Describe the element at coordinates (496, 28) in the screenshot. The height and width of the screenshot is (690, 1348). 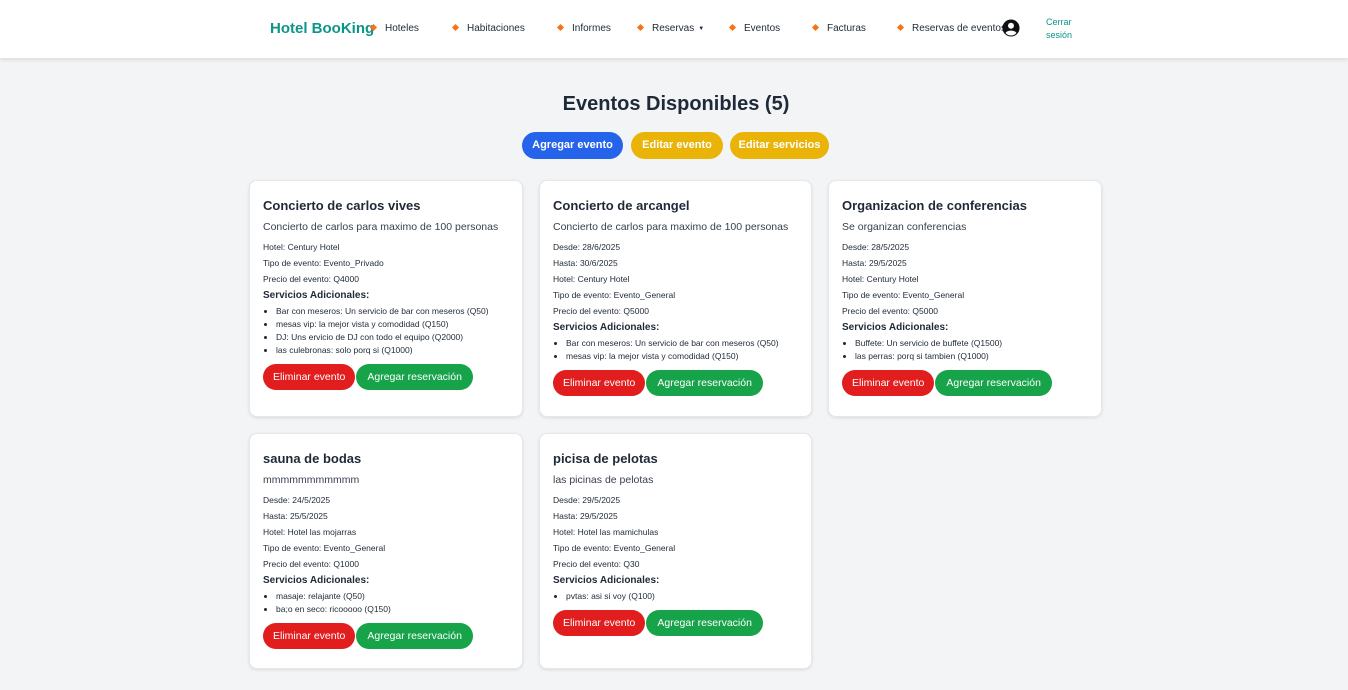
I see `nav-item-label: Habitaciones` at that location.